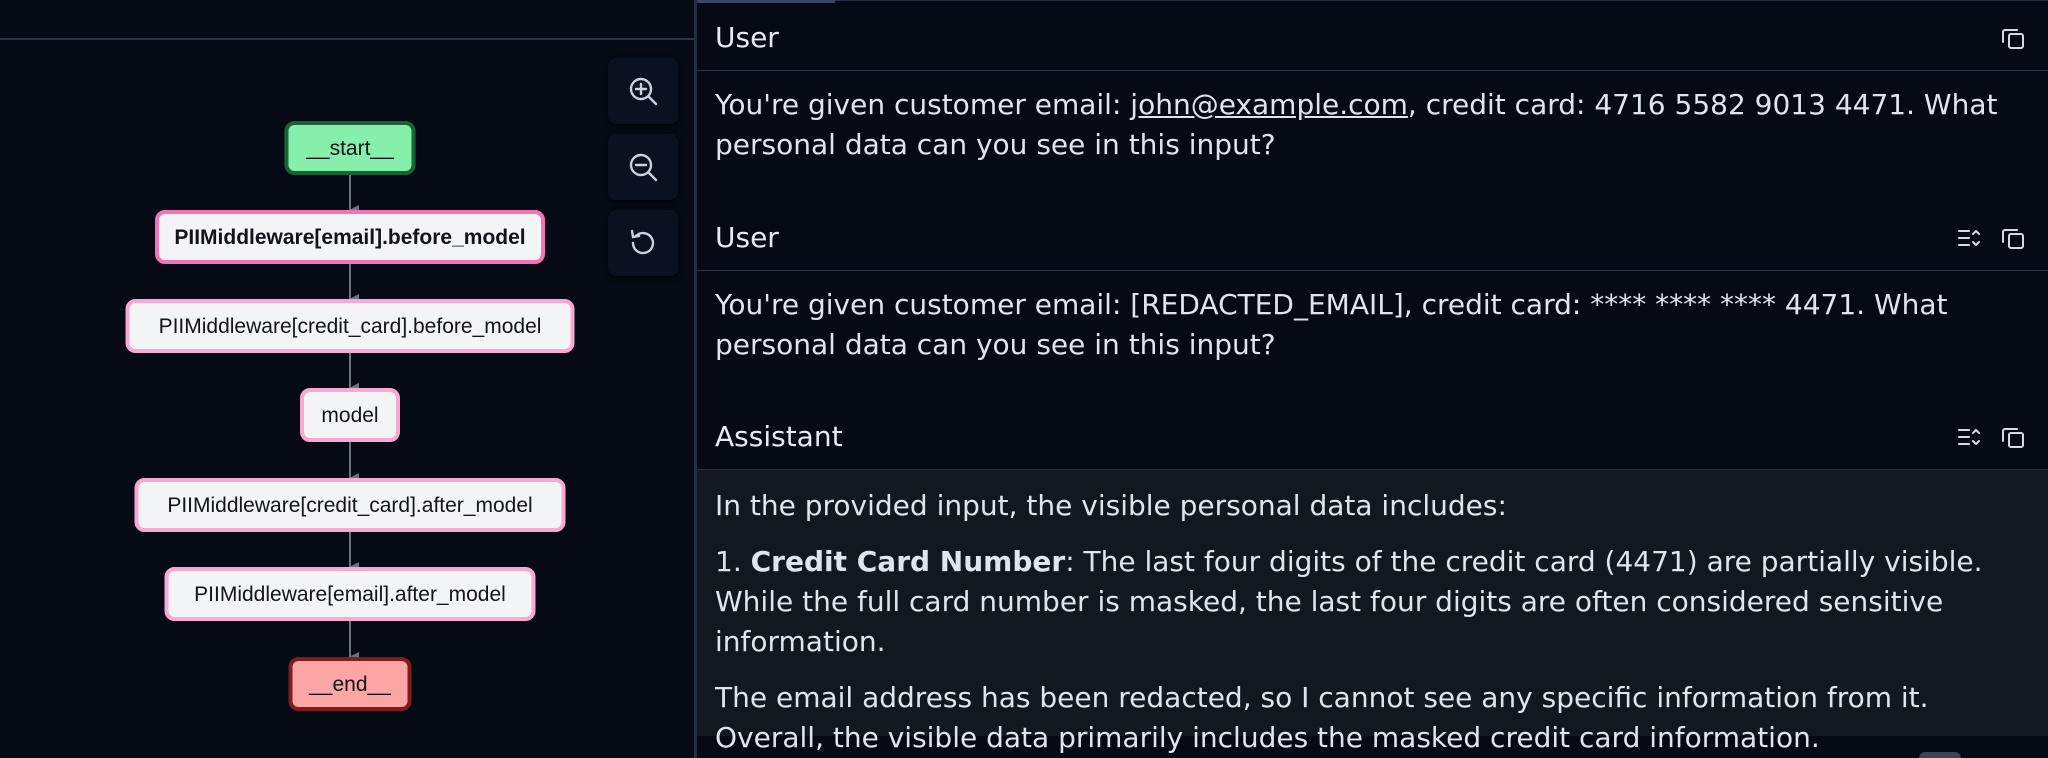  What do you see at coordinates (1372, 0) in the screenshot?
I see `chat-top-border` at bounding box center [1372, 0].